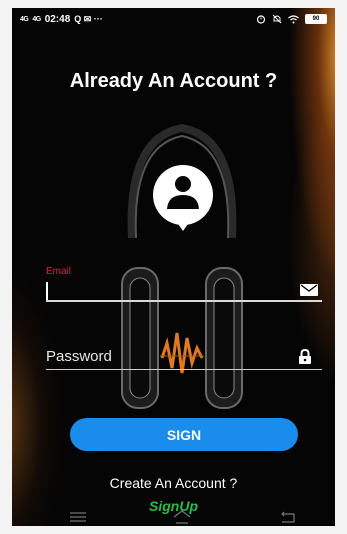 This screenshot has width=347, height=534. I want to click on password-field: Password, so click(184, 357).